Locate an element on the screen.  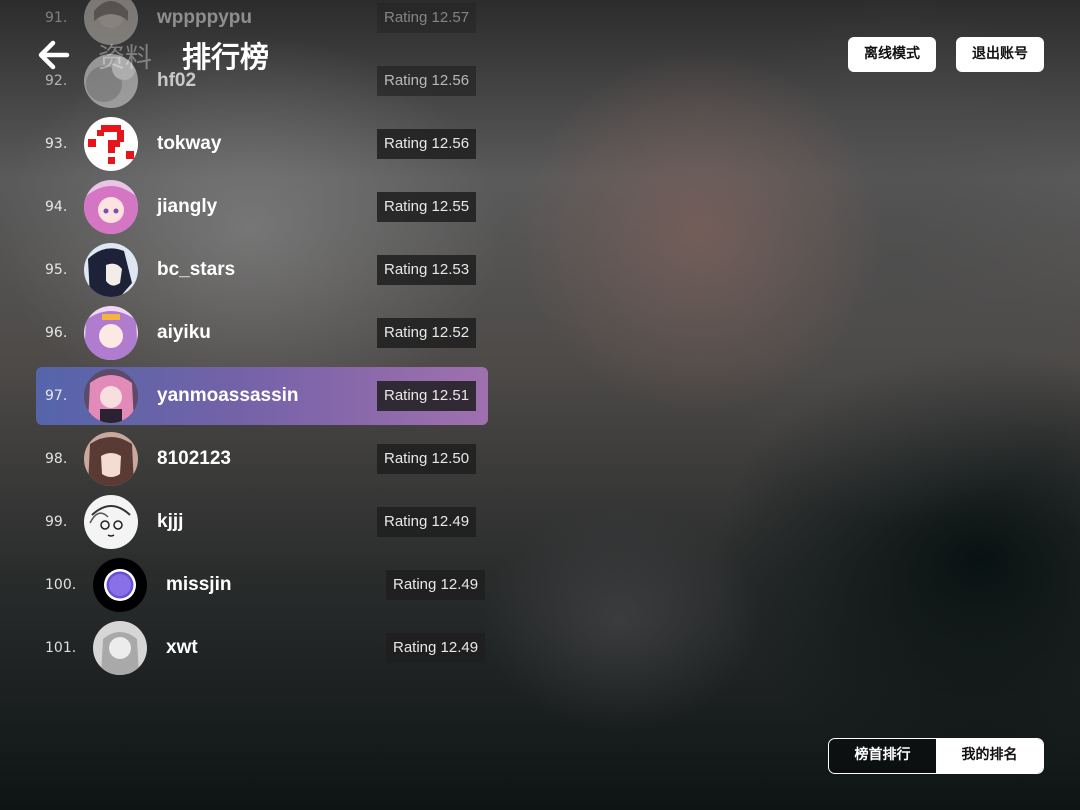
leaderboard-row: 98. 8102123 Rating 12.50 is located at coordinates (262, 459).